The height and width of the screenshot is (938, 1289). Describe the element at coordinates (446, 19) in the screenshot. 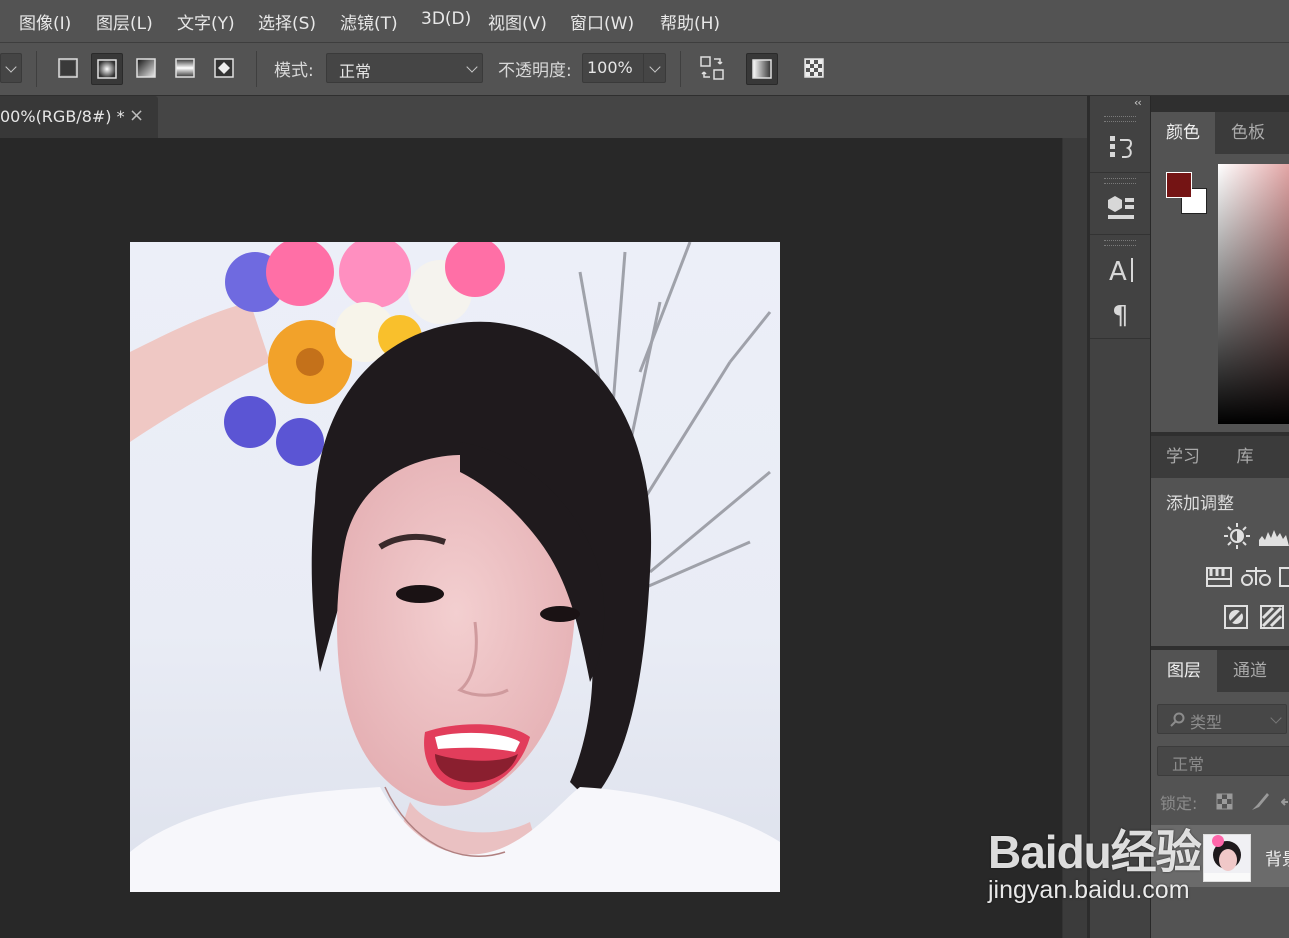

I see `menu-3d: 3D(D)` at that location.